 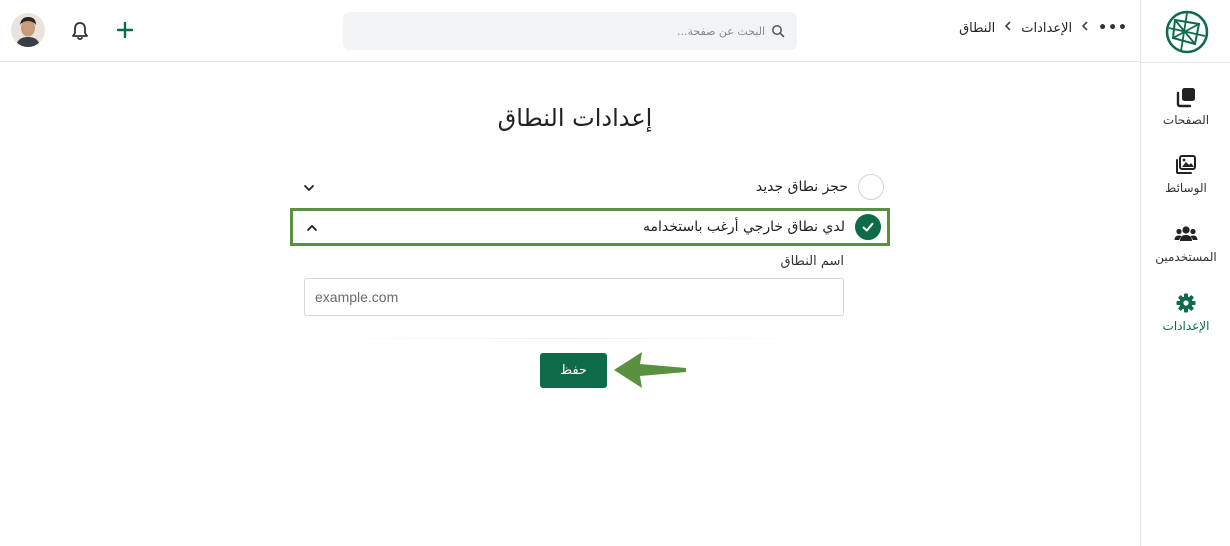 I want to click on save-button: حفظ, so click(x=573, y=370).